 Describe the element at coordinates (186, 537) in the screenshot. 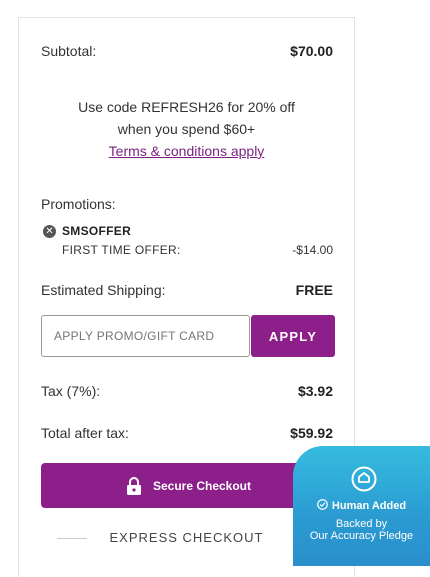

I see `express-checkout-label: EXPRESS CHECKOUT` at that location.